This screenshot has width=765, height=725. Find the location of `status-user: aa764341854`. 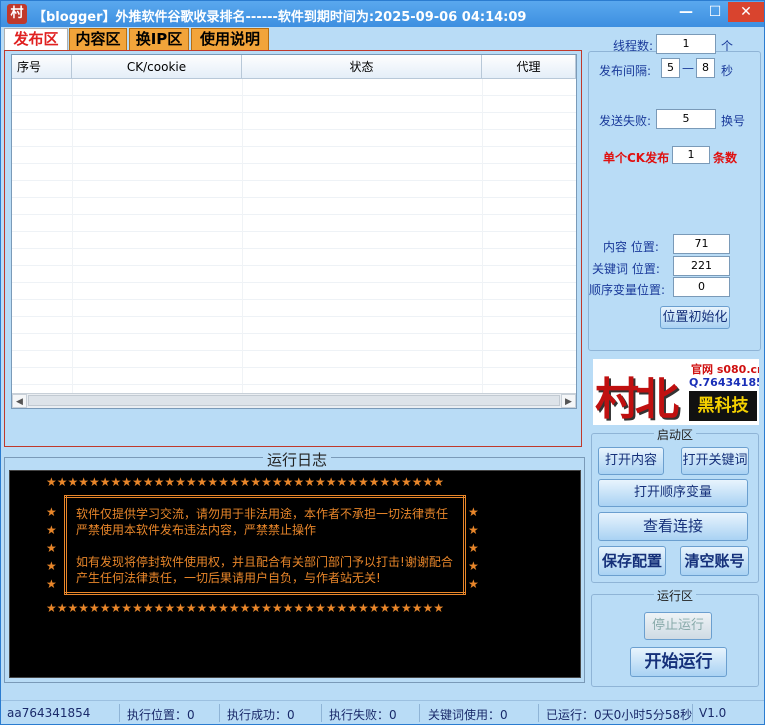

status-user: aa764341854 is located at coordinates (49, 713).